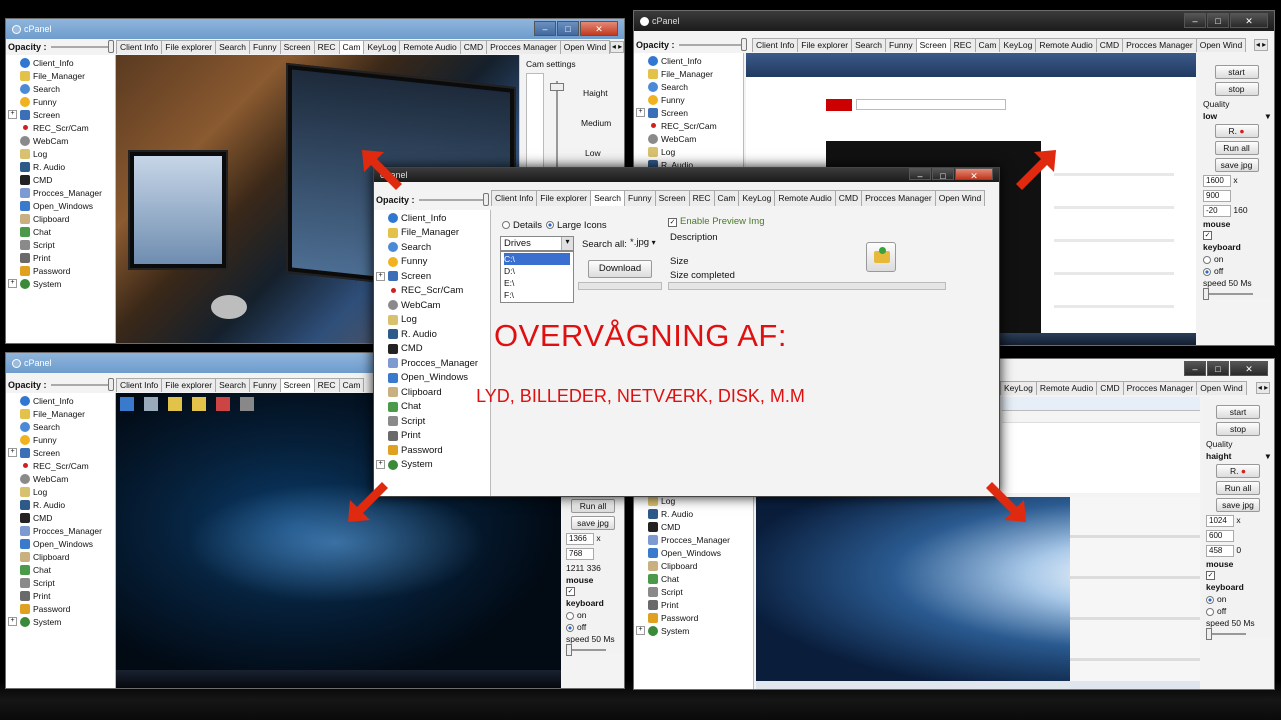 The image size is (1281, 720). What do you see at coordinates (594, 568) in the screenshot?
I see `offset-y-field: 336` at bounding box center [594, 568].